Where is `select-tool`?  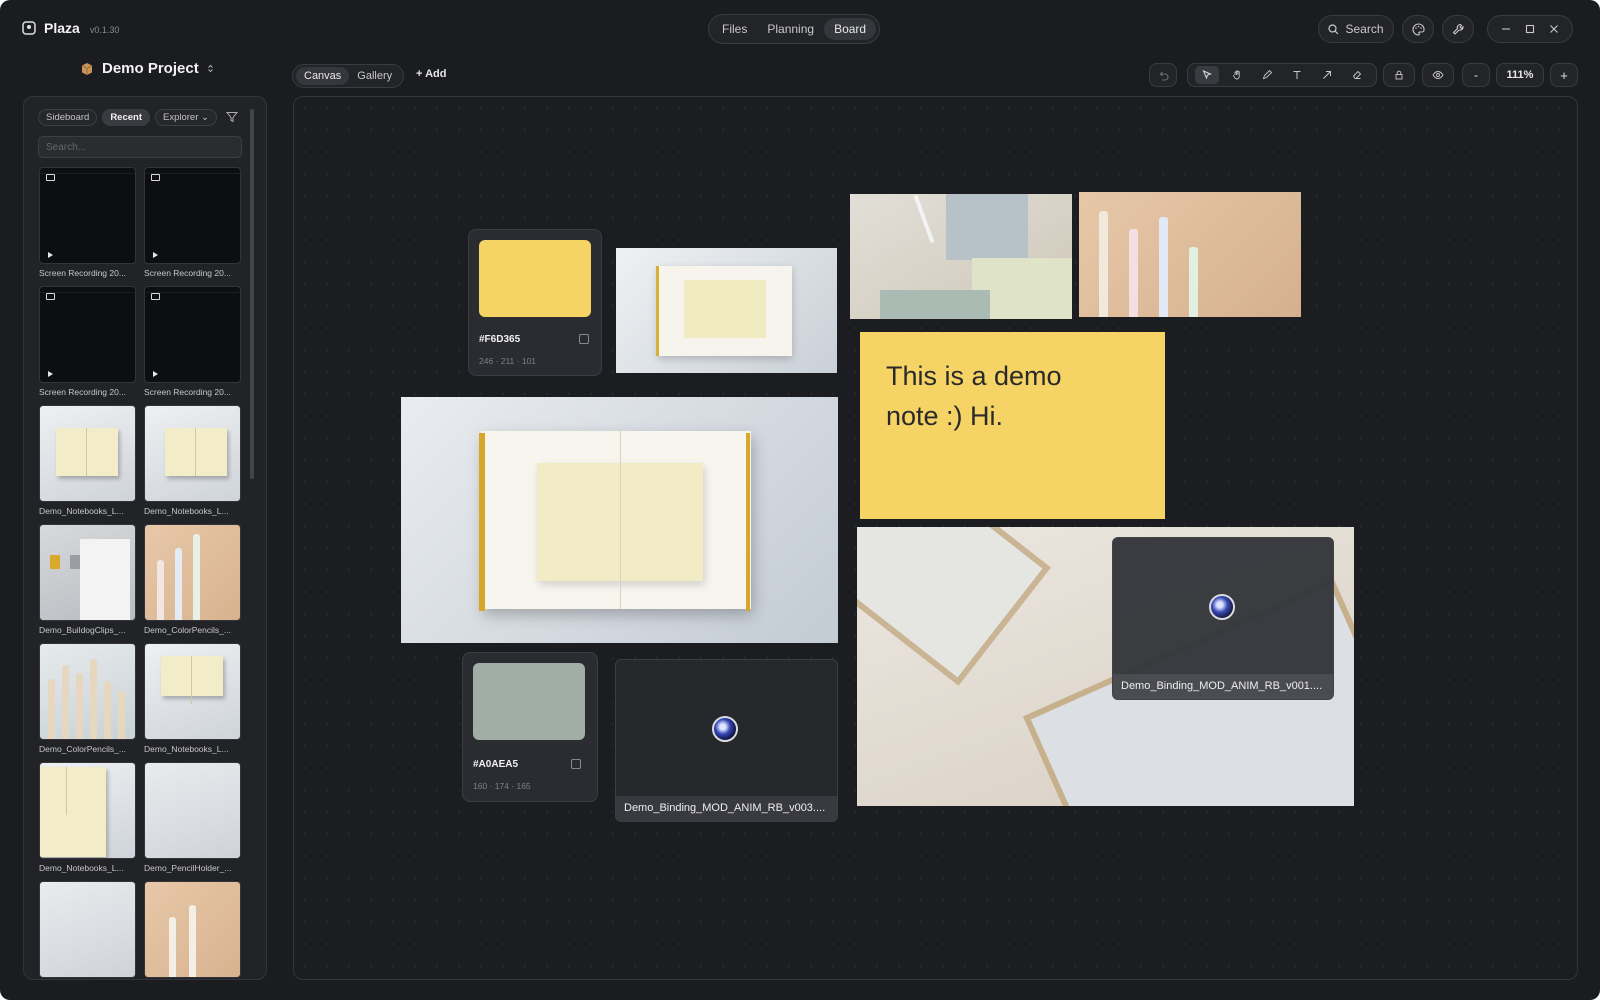 select-tool is located at coordinates (1207, 75).